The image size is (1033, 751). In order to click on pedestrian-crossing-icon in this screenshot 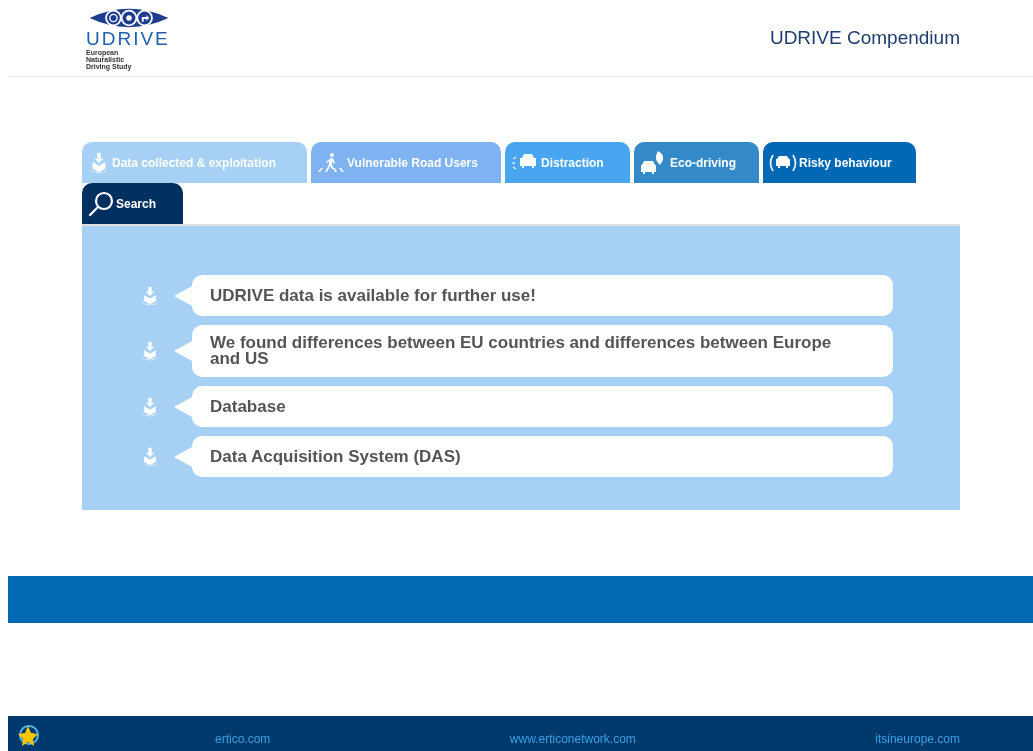, I will do `click(331, 162)`.